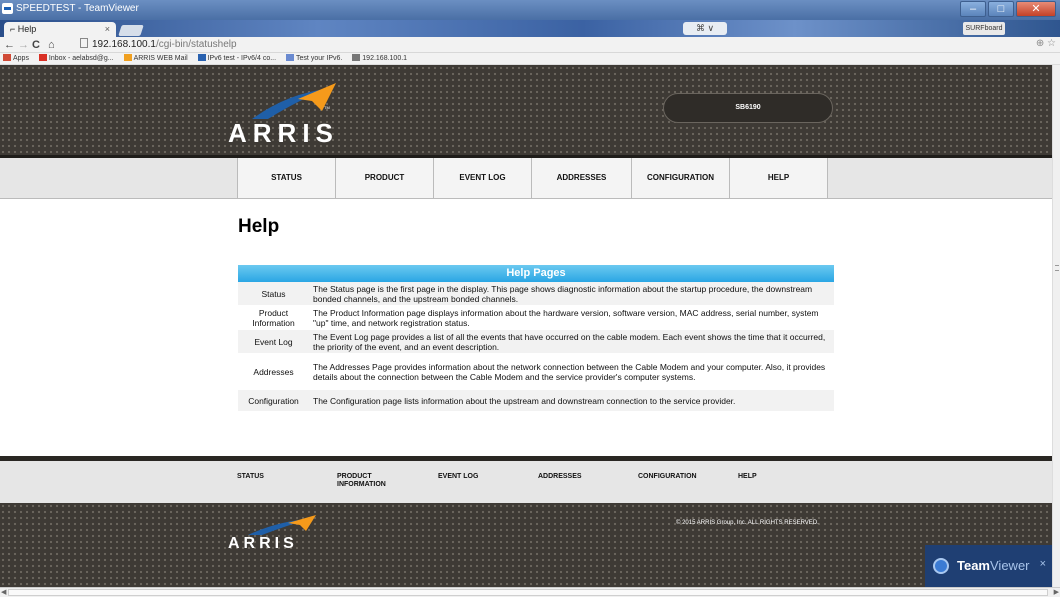 The width and height of the screenshot is (1060, 597). What do you see at coordinates (681, 178) in the screenshot?
I see `nav-configuration: CONFIGURATION` at bounding box center [681, 178].